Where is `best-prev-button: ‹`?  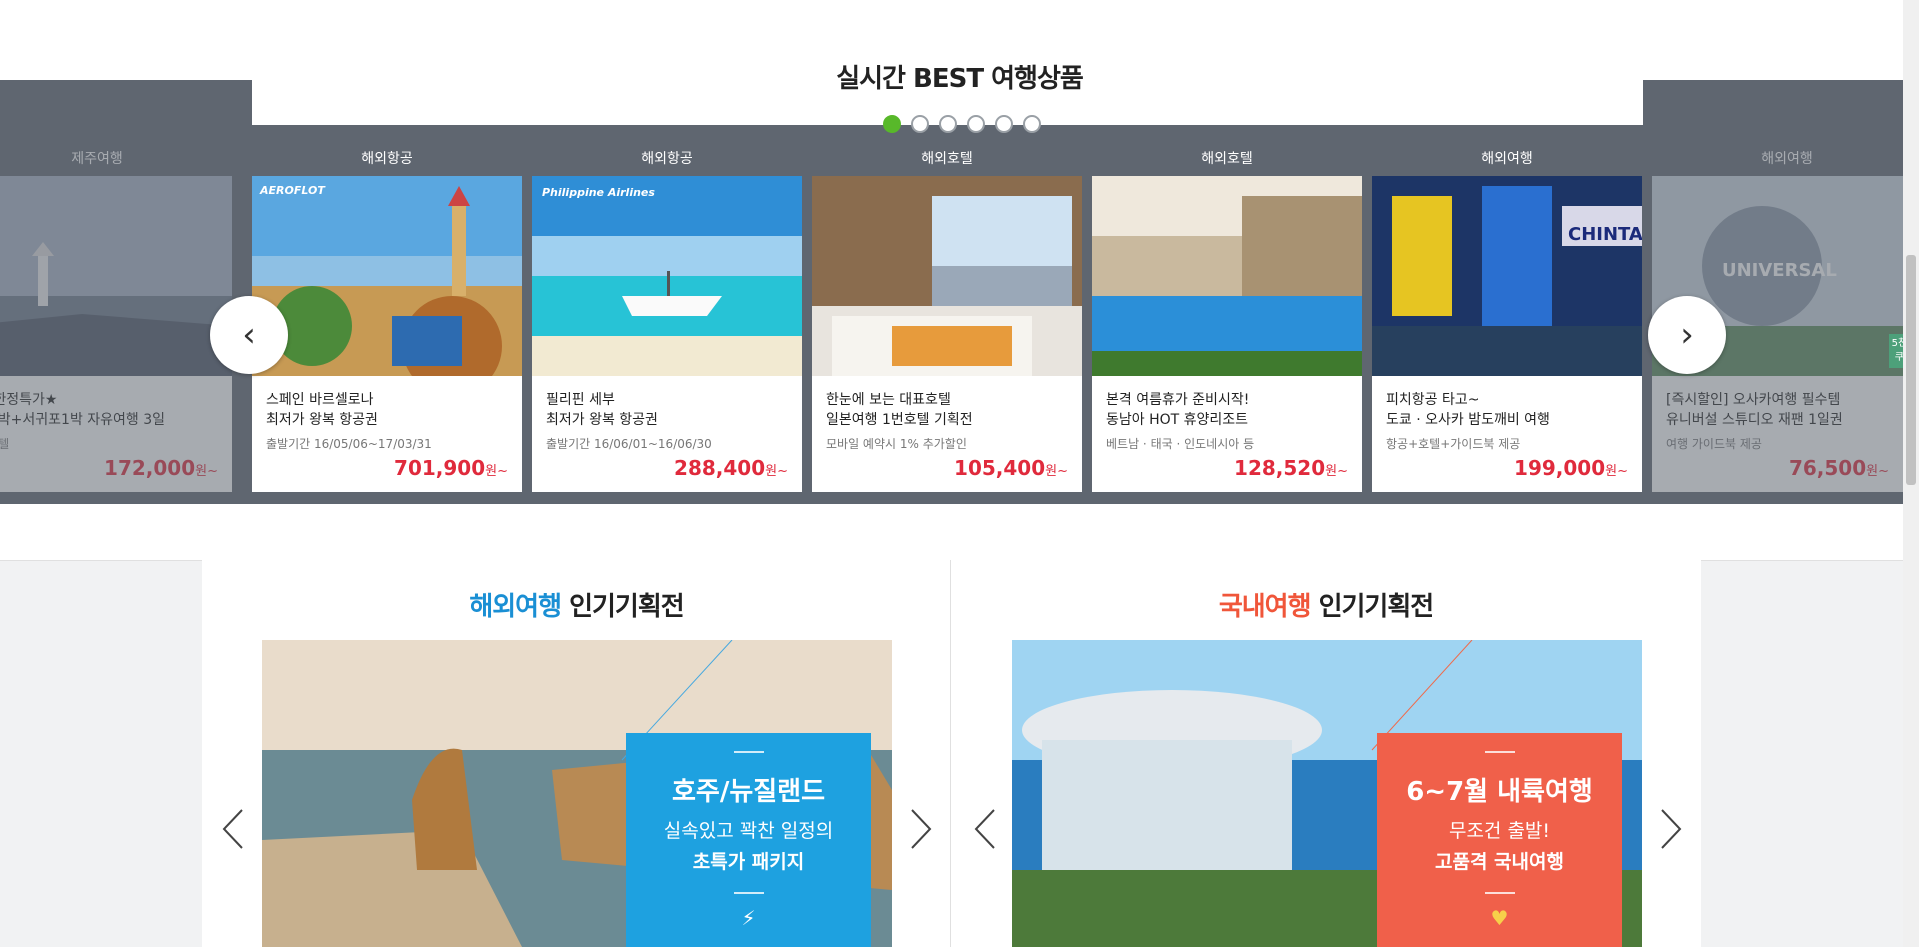
best-prev-button: ‹ is located at coordinates (249, 335).